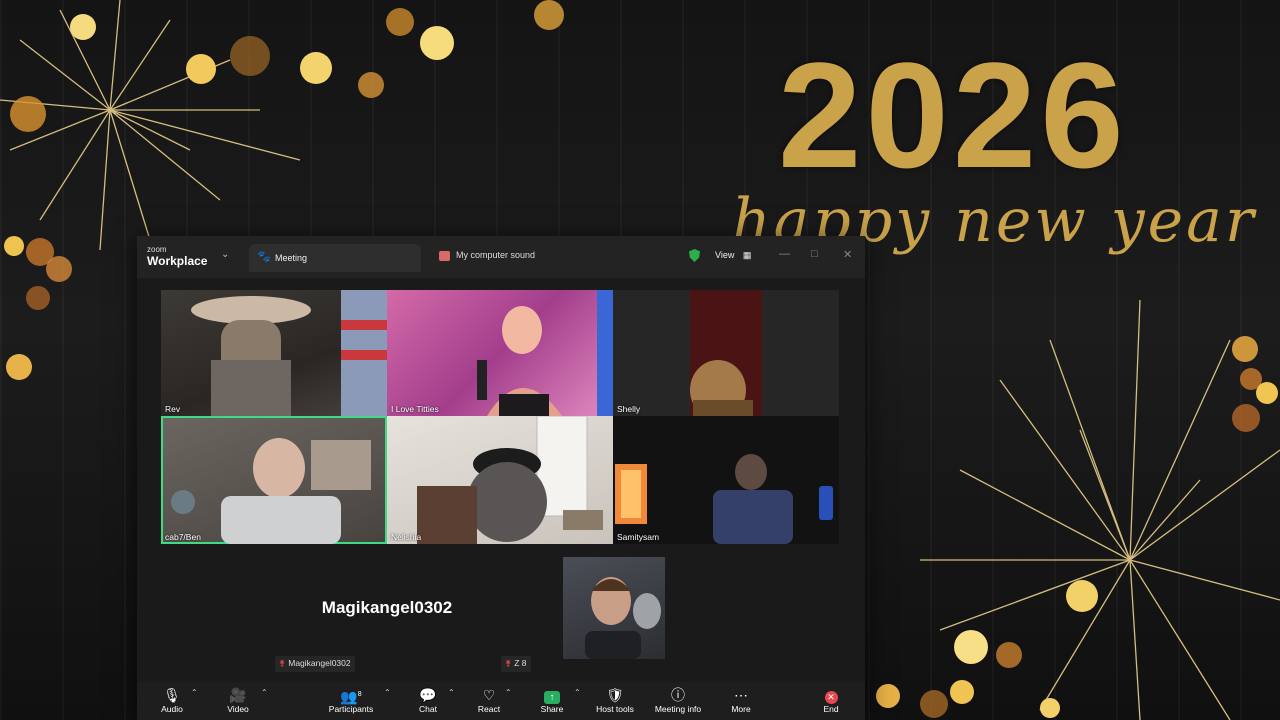 This screenshot has width=1280, height=720. What do you see at coordinates (615, 695) in the screenshot?
I see `shield-icon: 🛡` at bounding box center [615, 695].